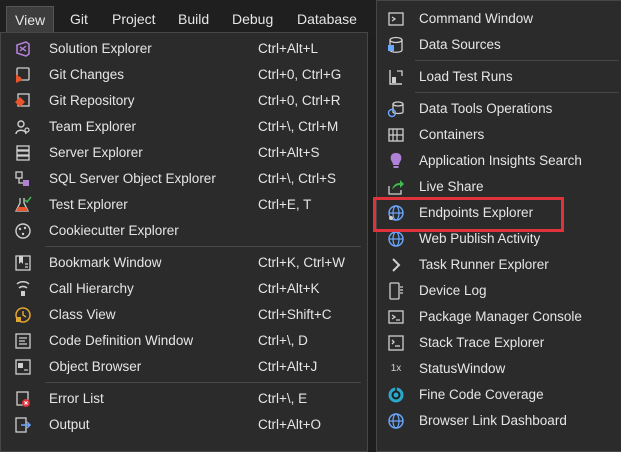 The width and height of the screenshot is (621, 452). I want to click on menu-item-label: Call Hierarchy, so click(91, 288).